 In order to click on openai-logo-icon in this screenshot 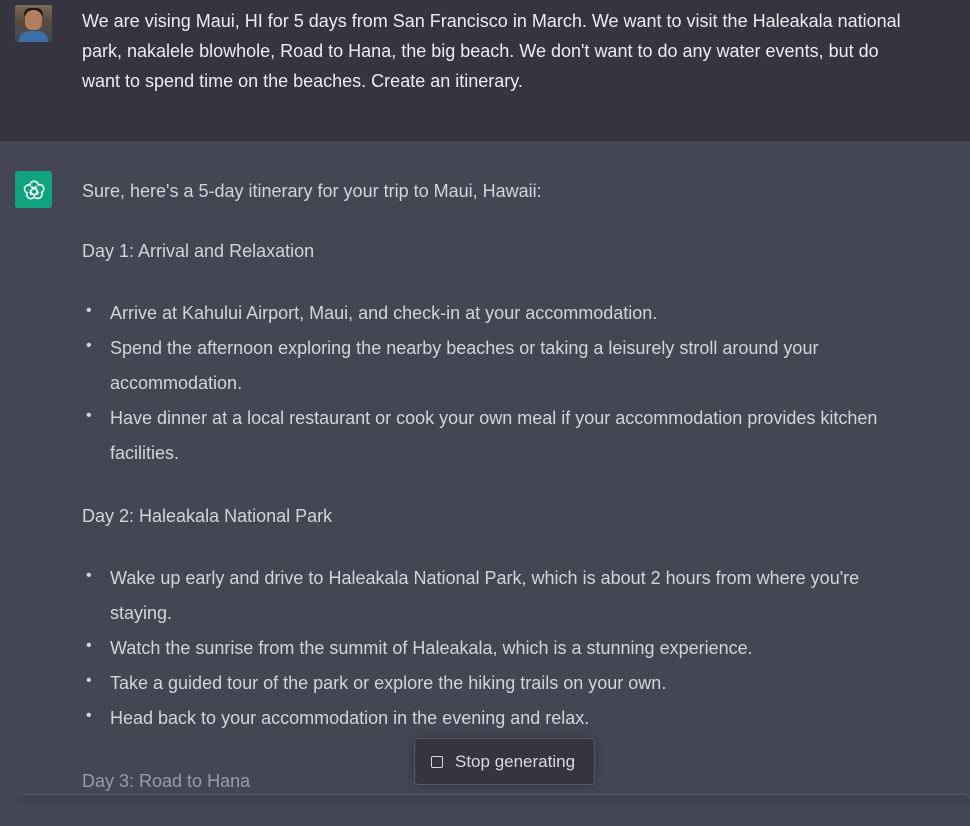, I will do `click(33, 189)`.